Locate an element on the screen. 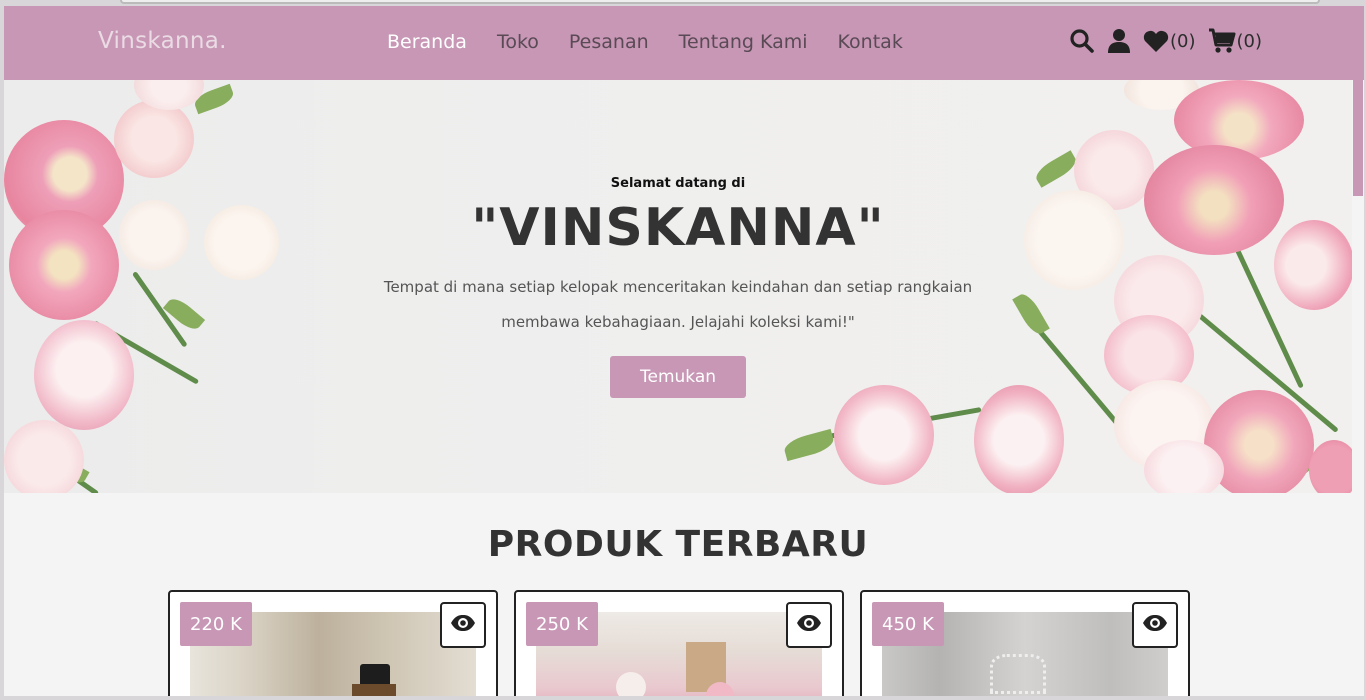  nav-pesanan: Pesanan is located at coordinates (609, 42).